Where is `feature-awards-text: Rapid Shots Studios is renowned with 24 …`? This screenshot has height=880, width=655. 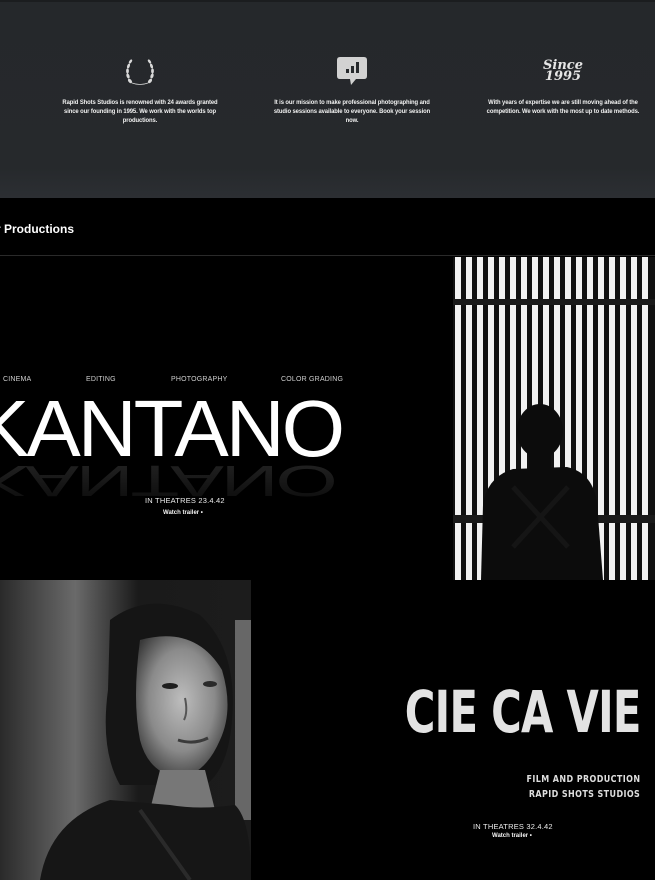 feature-awards-text: Rapid Shots Studios is renowned with 24 … is located at coordinates (140, 111).